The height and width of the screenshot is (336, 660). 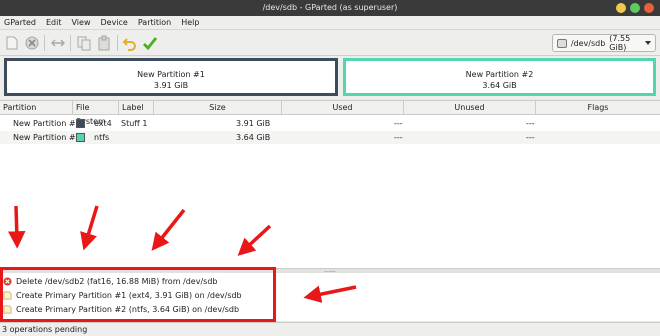 I want to click on cell-label: Stuff 1, so click(x=134, y=123).